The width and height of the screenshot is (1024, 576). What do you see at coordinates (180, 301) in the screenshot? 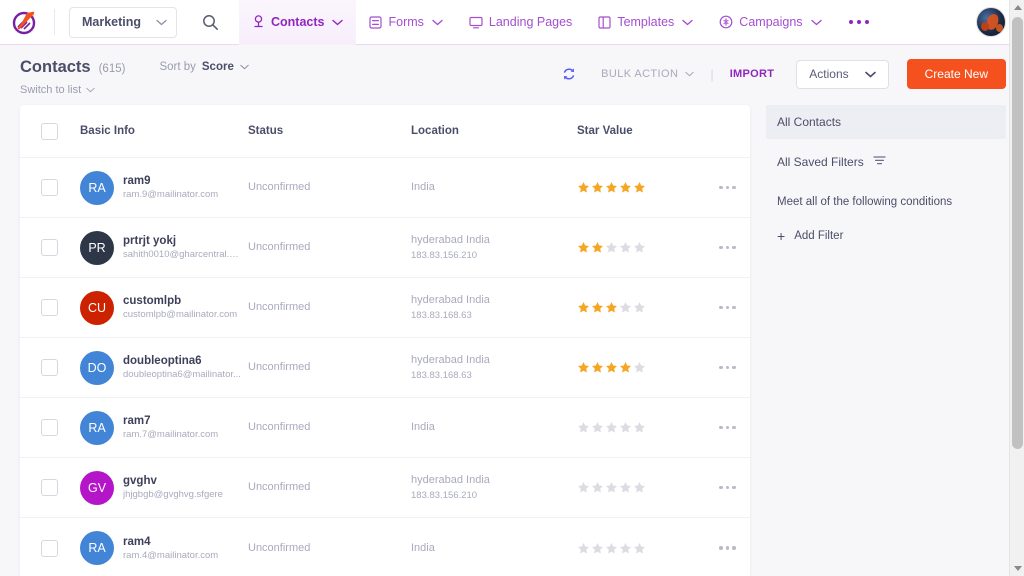
I see `contact-name: customlpb` at bounding box center [180, 301].